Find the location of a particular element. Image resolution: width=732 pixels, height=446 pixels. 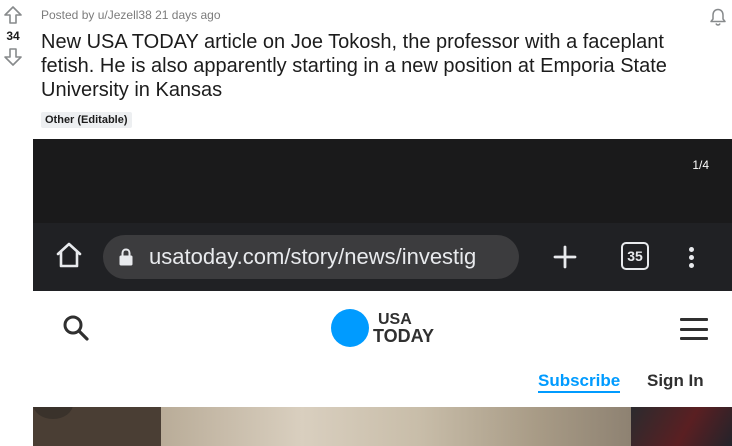

tab-count: 35 is located at coordinates (635, 256).